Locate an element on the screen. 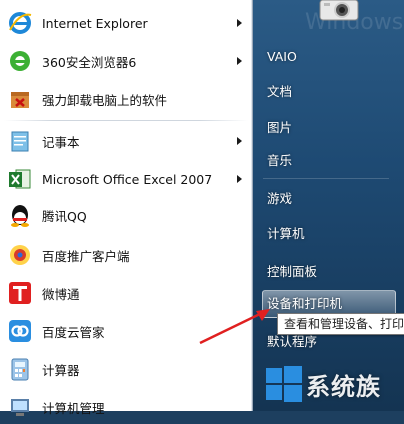 This screenshot has width=404, height=424. watermark-text: 系统族 is located at coordinates (343, 387).